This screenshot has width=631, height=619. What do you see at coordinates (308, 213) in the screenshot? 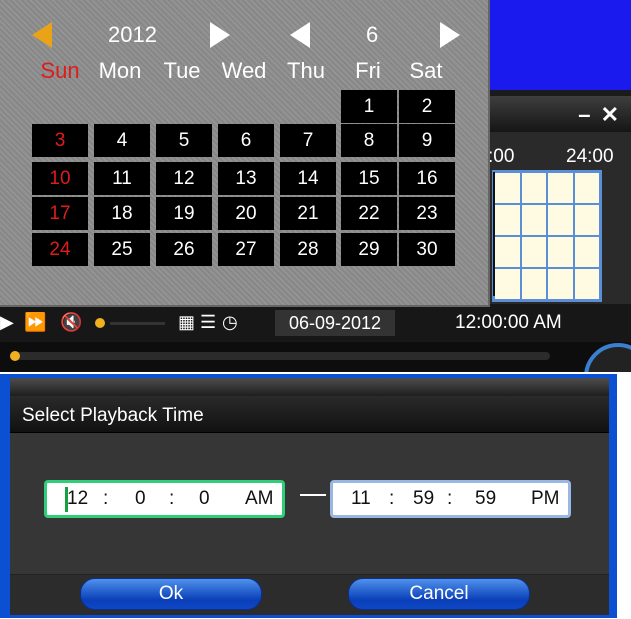
I see `calendar-day: 21` at bounding box center [308, 213].